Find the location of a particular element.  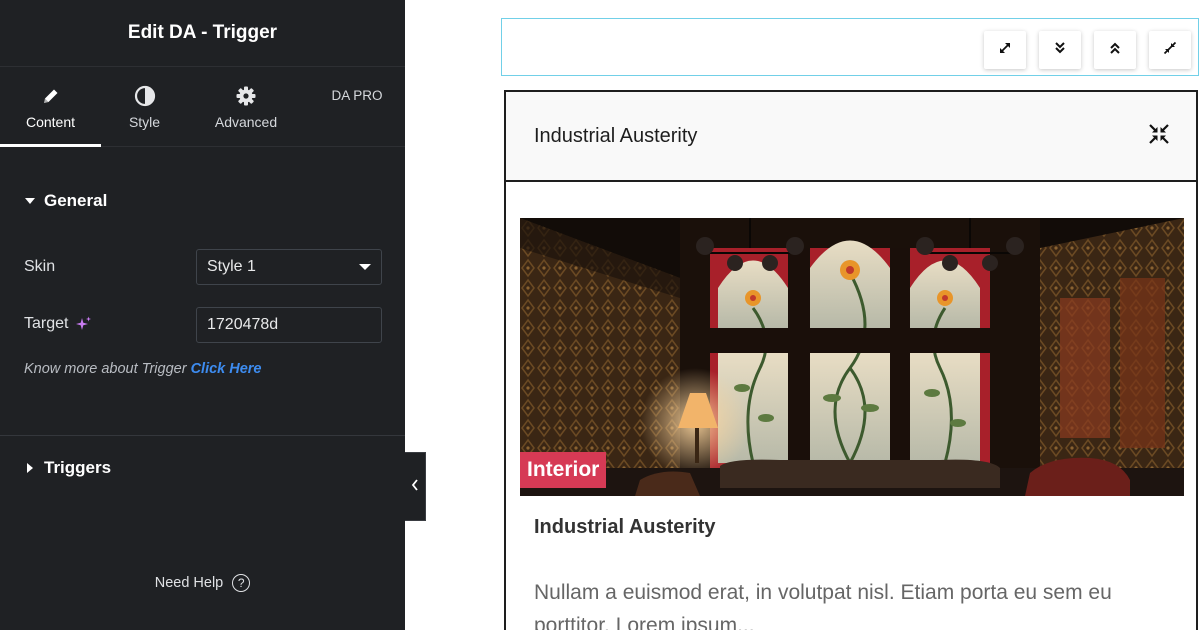

tab-da-pro: DA PRO is located at coordinates (357, 107).